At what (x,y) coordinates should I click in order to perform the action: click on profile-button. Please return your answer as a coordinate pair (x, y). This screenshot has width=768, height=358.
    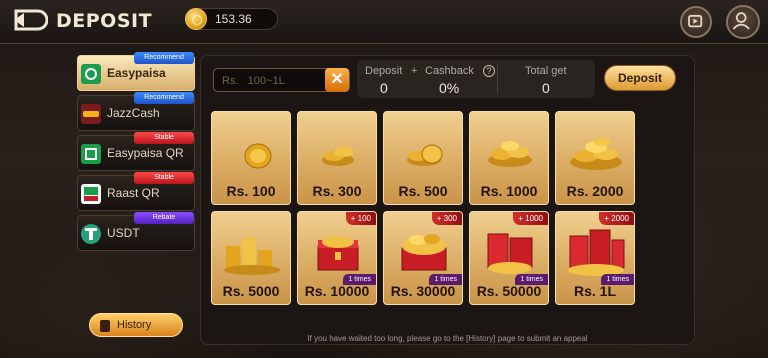
    Looking at the image, I should click on (743, 22).